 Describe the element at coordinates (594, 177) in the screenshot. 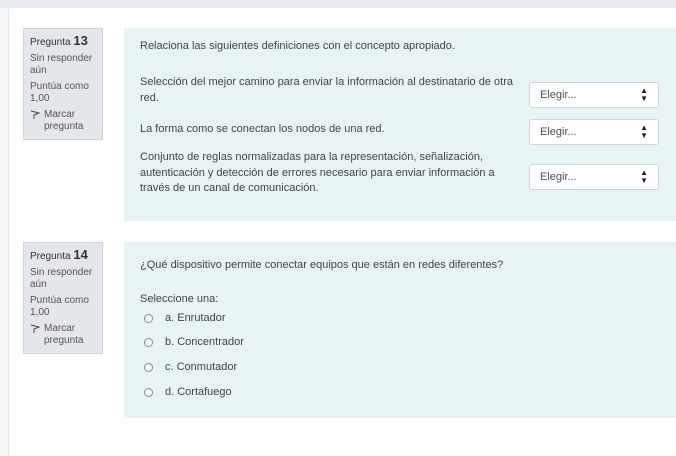

I see `match-row-3-select: Elegir... ▲ ▼` at that location.